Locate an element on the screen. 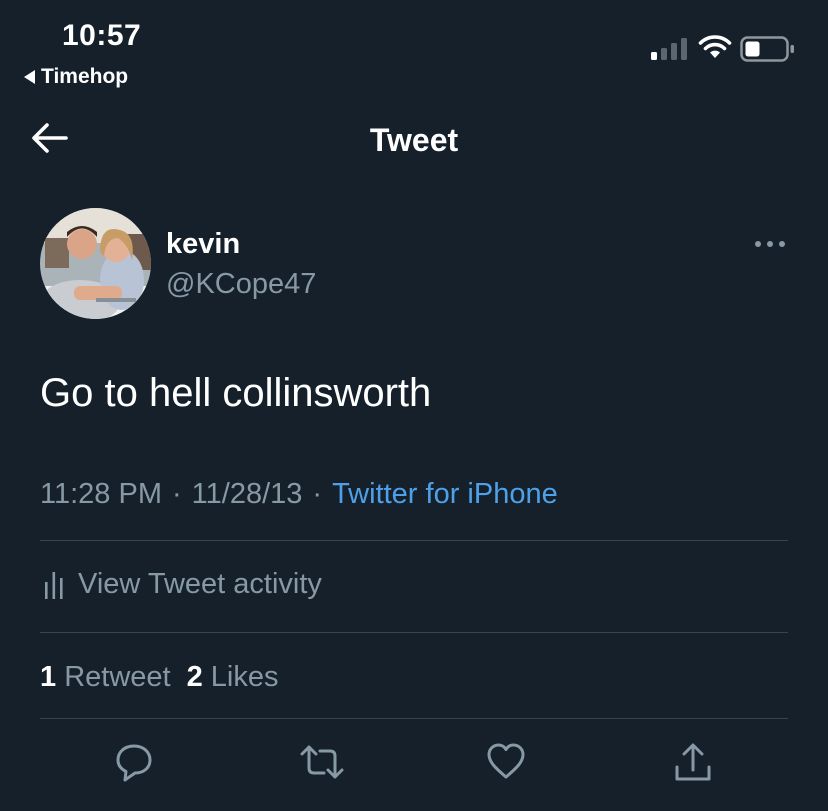 The image size is (828, 811). back-triangle-icon is located at coordinates (29, 77).